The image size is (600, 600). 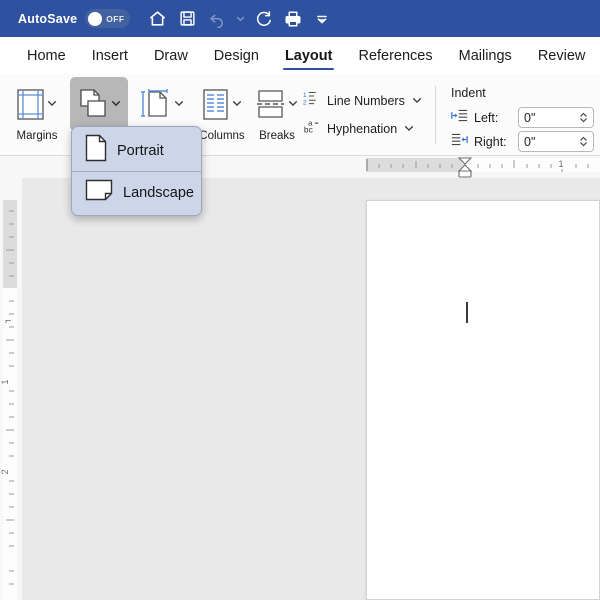 I want to click on tab-draw: Draw, so click(x=171, y=55).